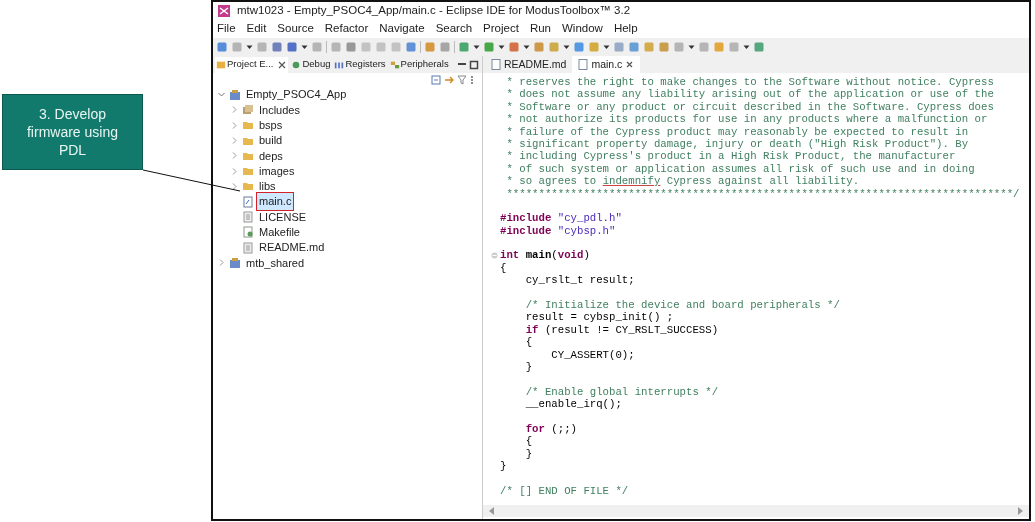 The width and height of the screenshot is (1035, 522). Describe the element at coordinates (226, 29) in the screenshot. I see `menu-item: File` at that location.